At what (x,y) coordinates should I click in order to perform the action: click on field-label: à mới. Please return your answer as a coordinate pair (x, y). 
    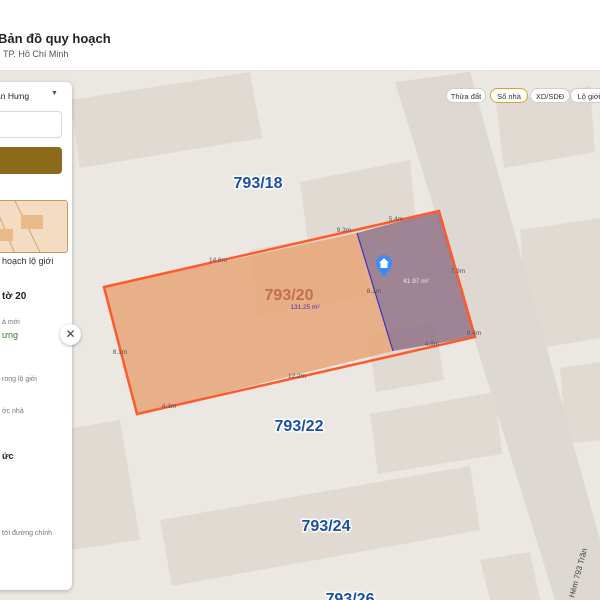
    Looking at the image, I should click on (11, 322).